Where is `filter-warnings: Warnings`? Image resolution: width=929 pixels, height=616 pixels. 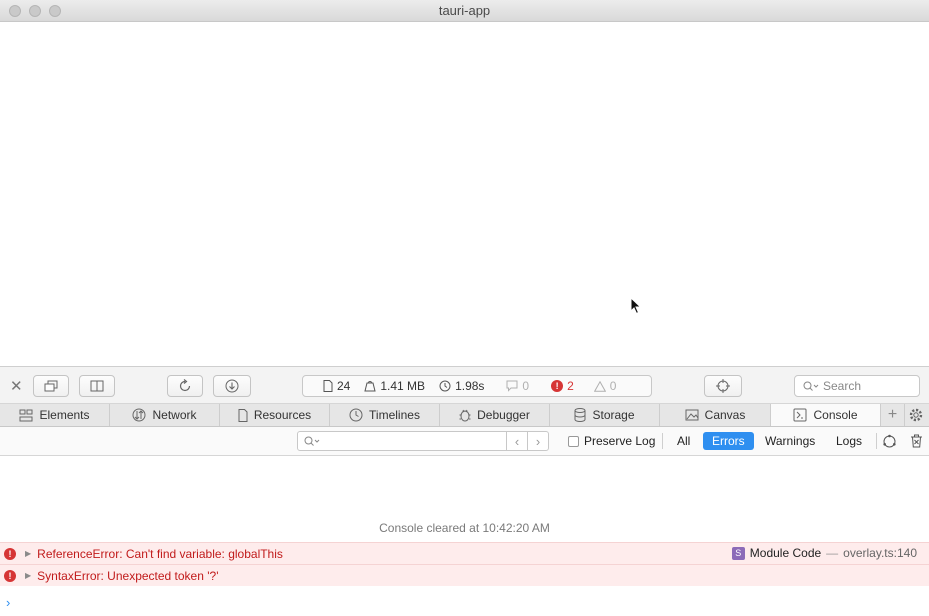 filter-warnings: Warnings is located at coordinates (790, 441).